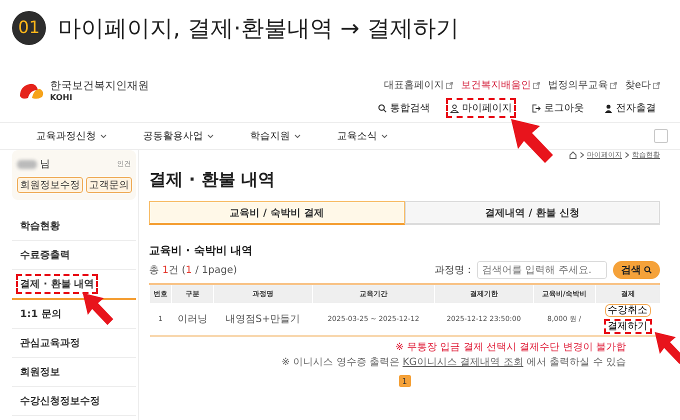 The width and height of the screenshot is (680, 420). What do you see at coordinates (542, 270) in the screenshot?
I see `search-field: 검색어를 입력해 주세요.` at bounding box center [542, 270].